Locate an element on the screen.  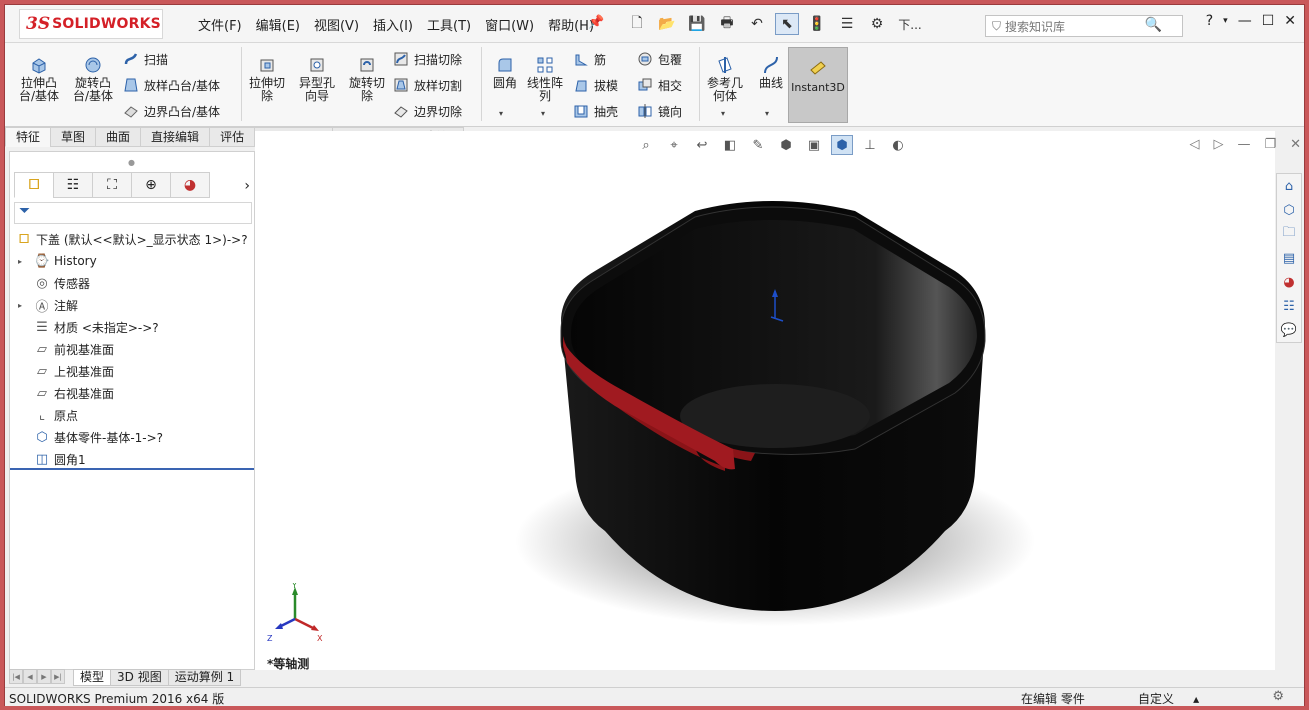
mirror-button: 镜向 is located at coordinates (659, 111).